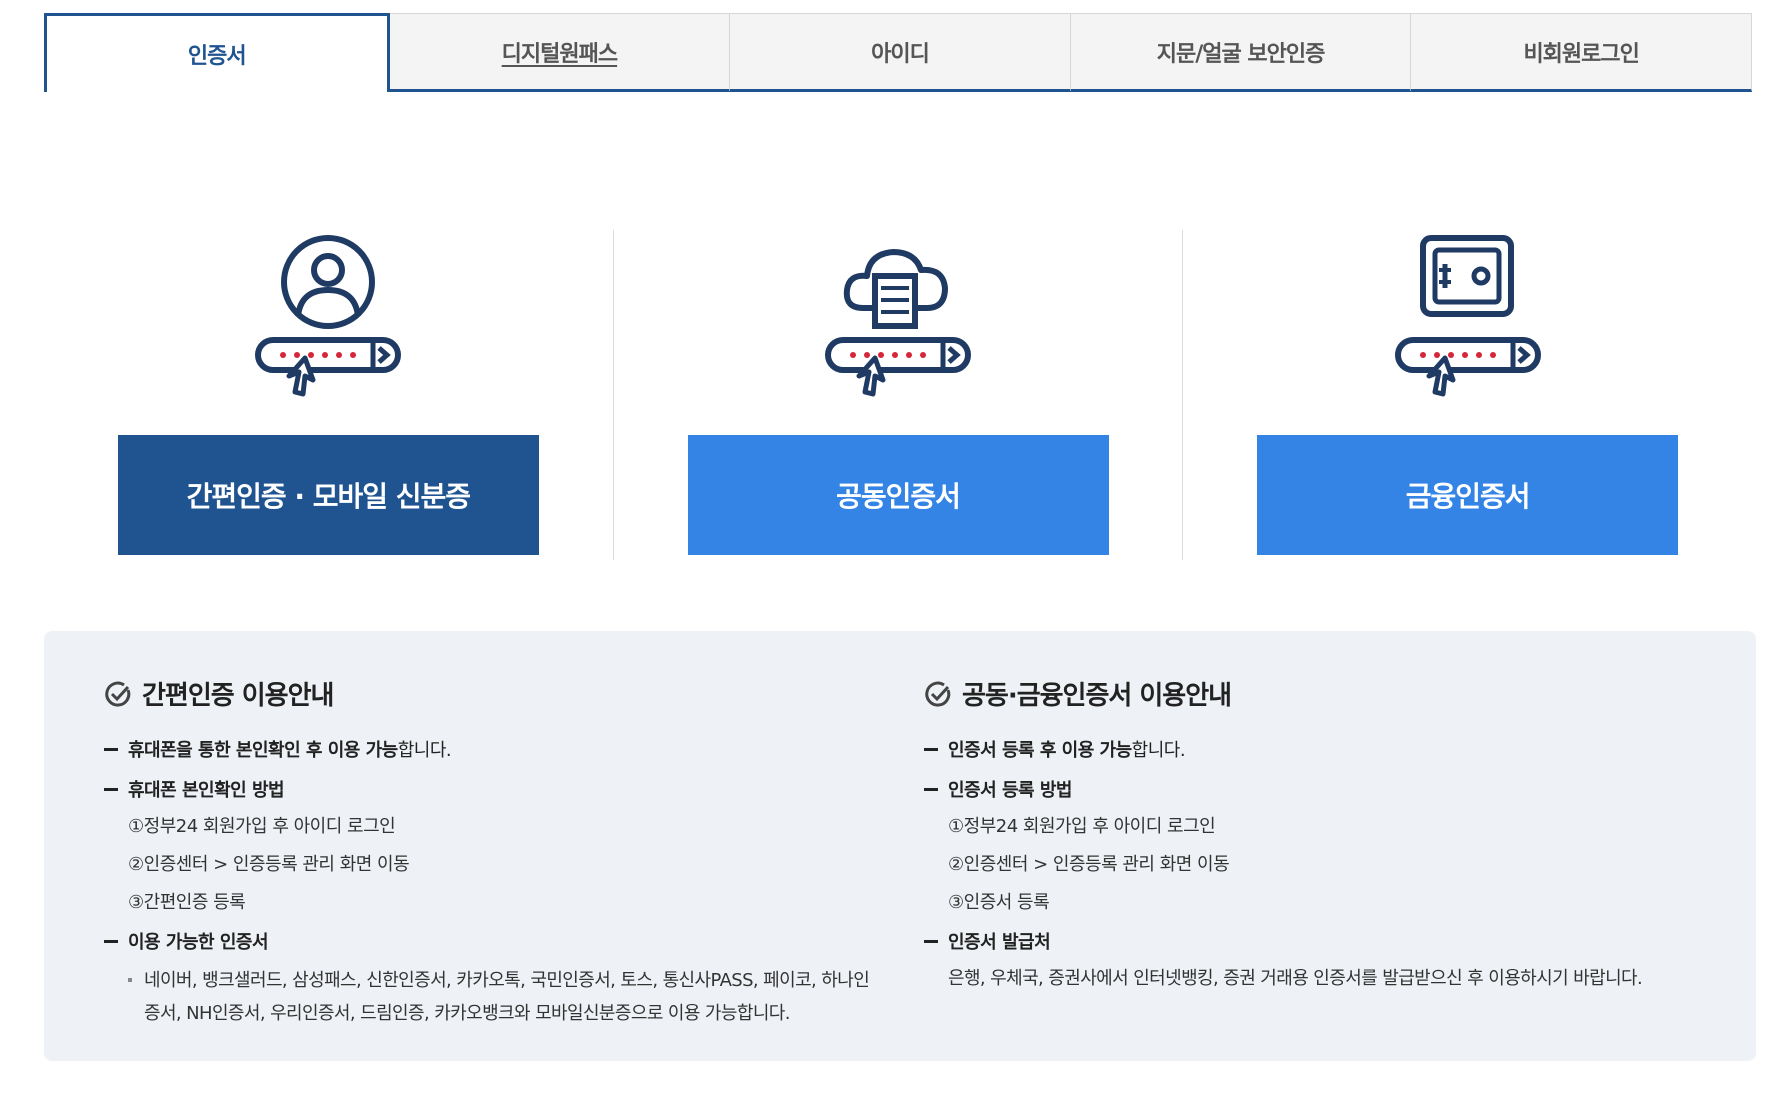 The height and width of the screenshot is (1114, 1788). I want to click on simple-auth-button: 간편인증 · 모바일 신분증, so click(328, 495).